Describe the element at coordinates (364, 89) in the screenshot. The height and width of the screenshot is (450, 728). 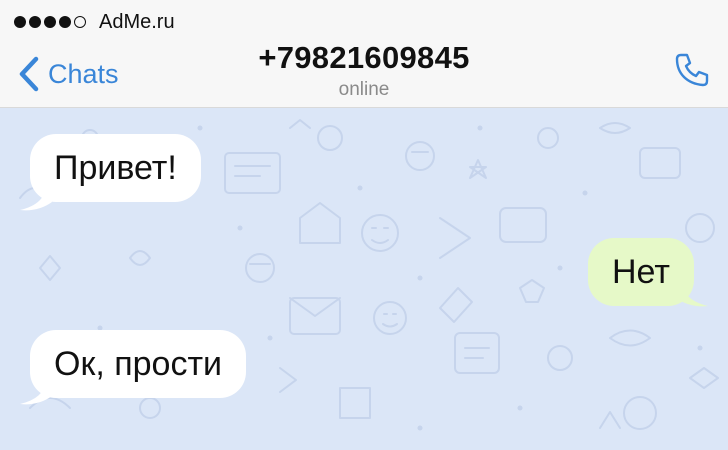
I see `contact-status: online` at that location.